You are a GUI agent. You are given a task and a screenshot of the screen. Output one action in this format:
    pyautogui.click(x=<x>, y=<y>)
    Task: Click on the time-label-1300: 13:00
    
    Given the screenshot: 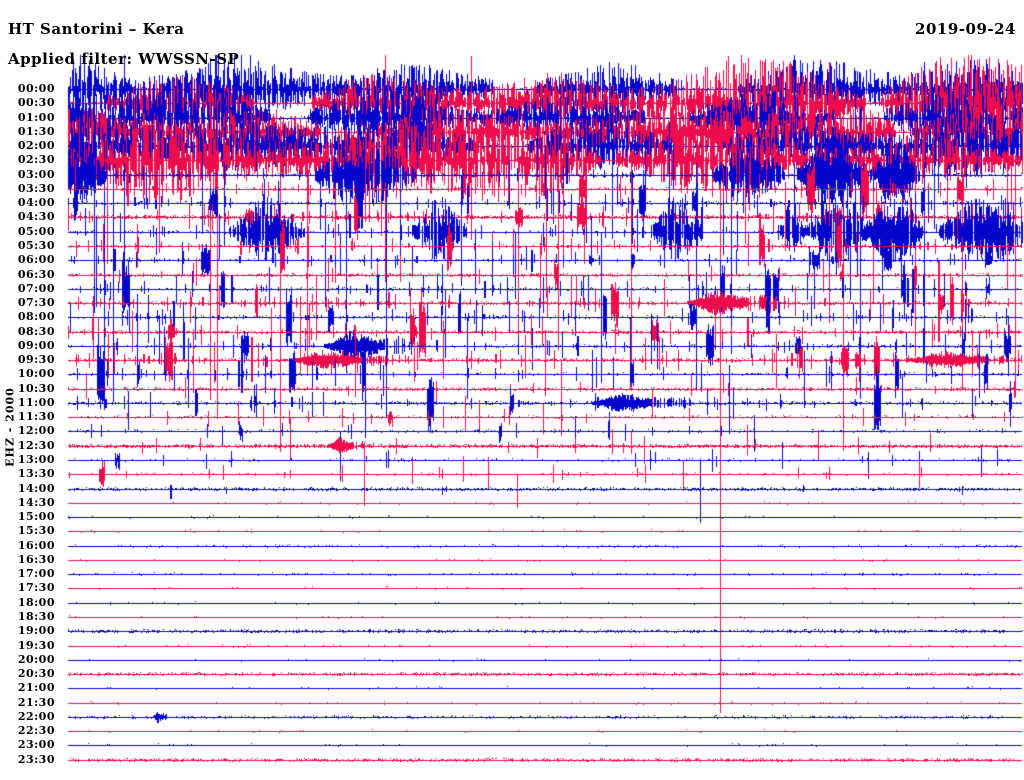 What is the action you would take?
    pyautogui.click(x=36, y=459)
    